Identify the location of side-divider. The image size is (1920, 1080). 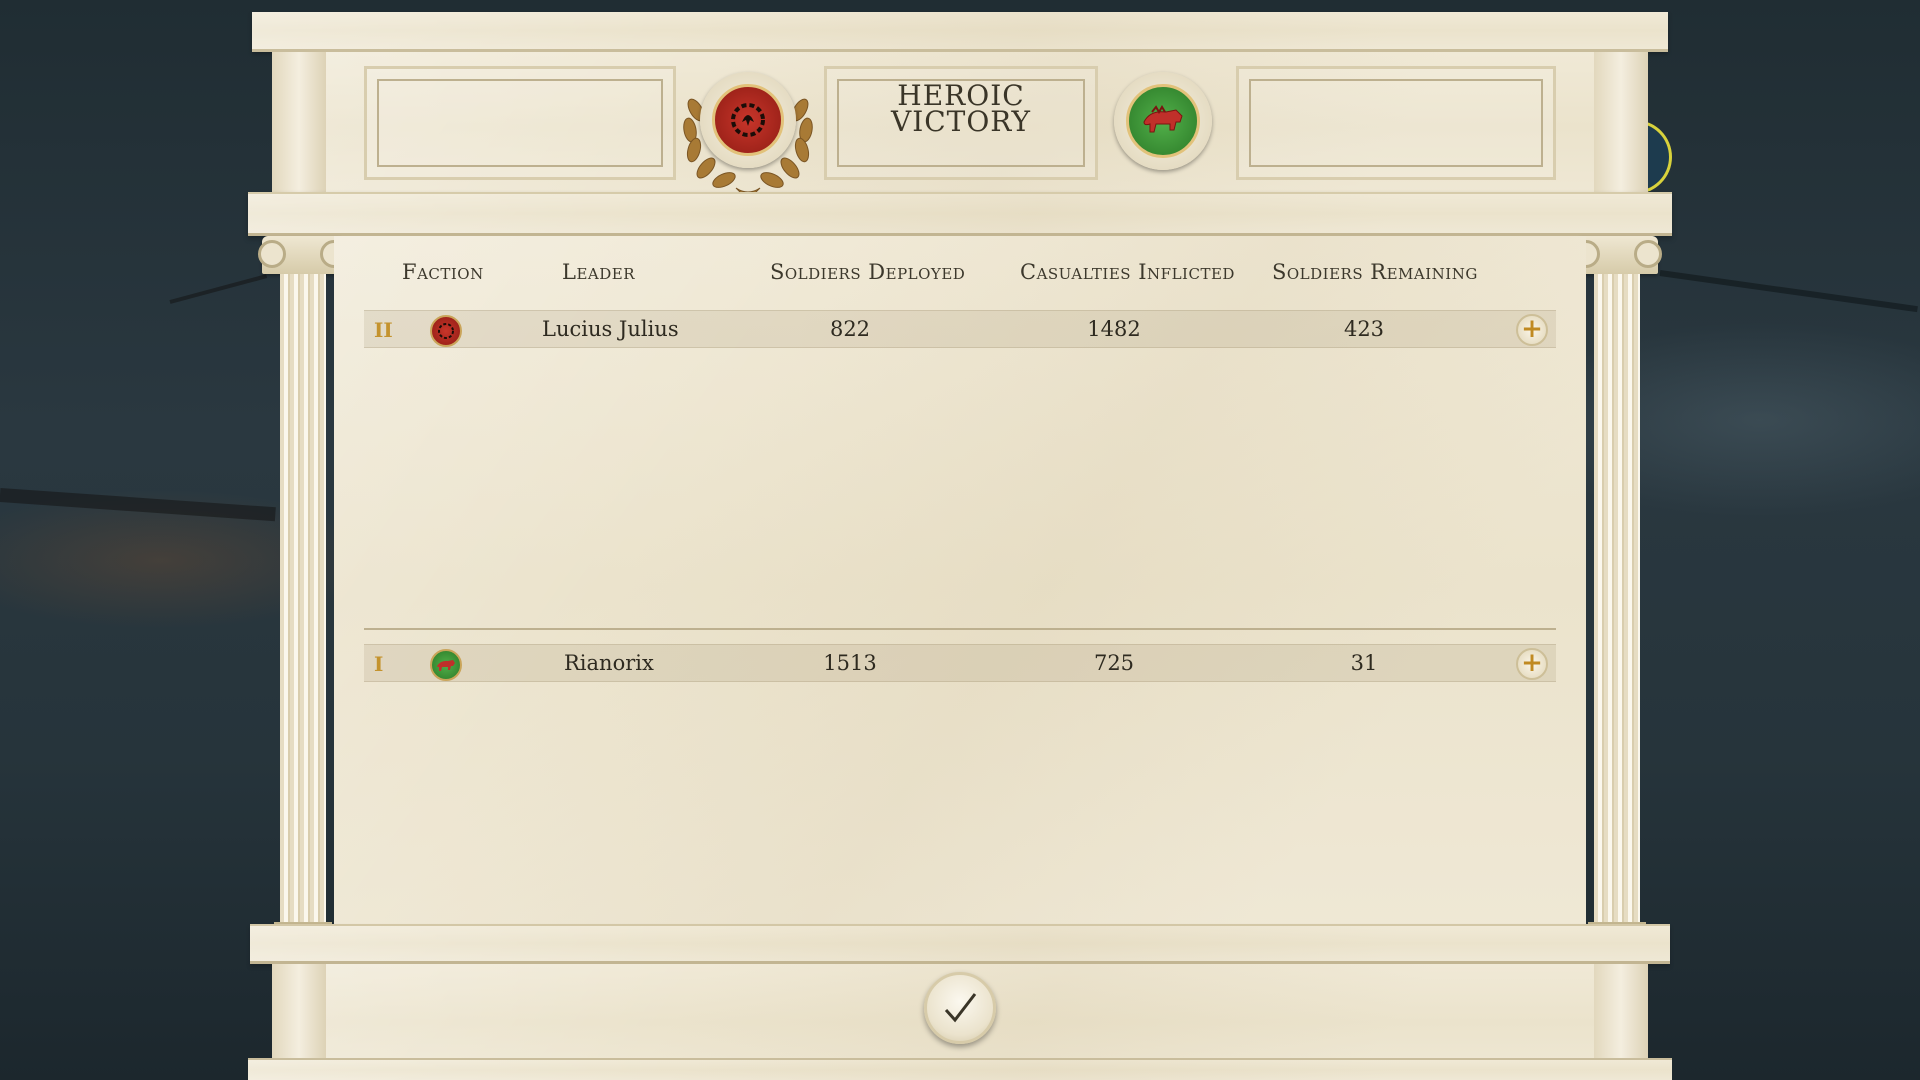
(960, 629).